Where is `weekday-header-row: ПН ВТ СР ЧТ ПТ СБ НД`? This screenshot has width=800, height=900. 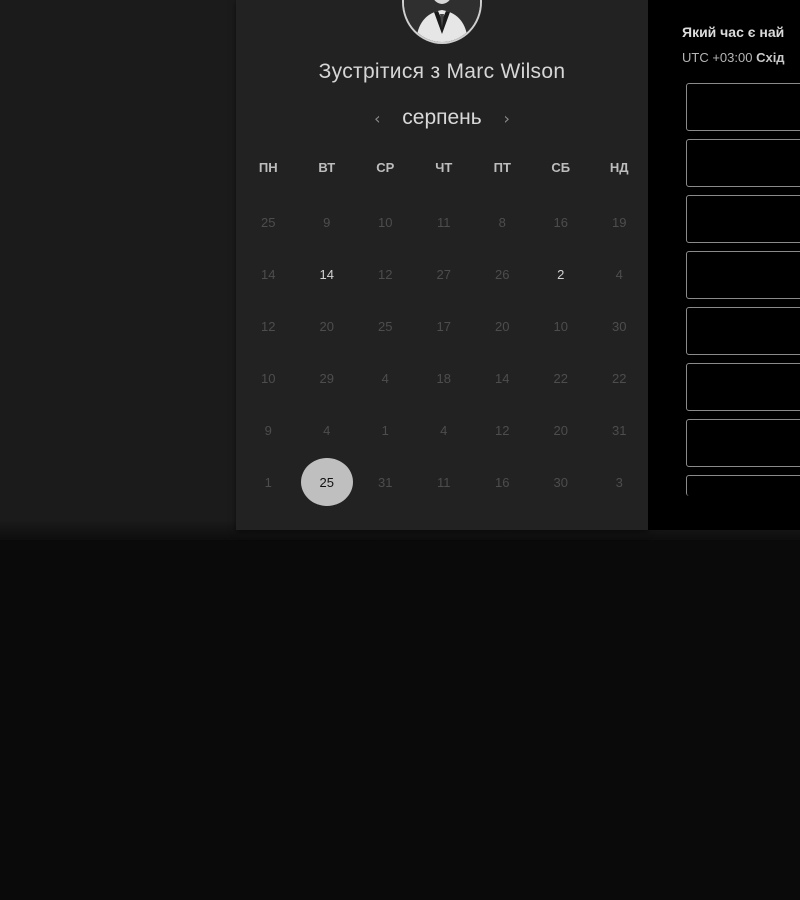
weekday-header-row: ПН ВТ СР ЧТ ПТ СБ НД is located at coordinates (445, 167).